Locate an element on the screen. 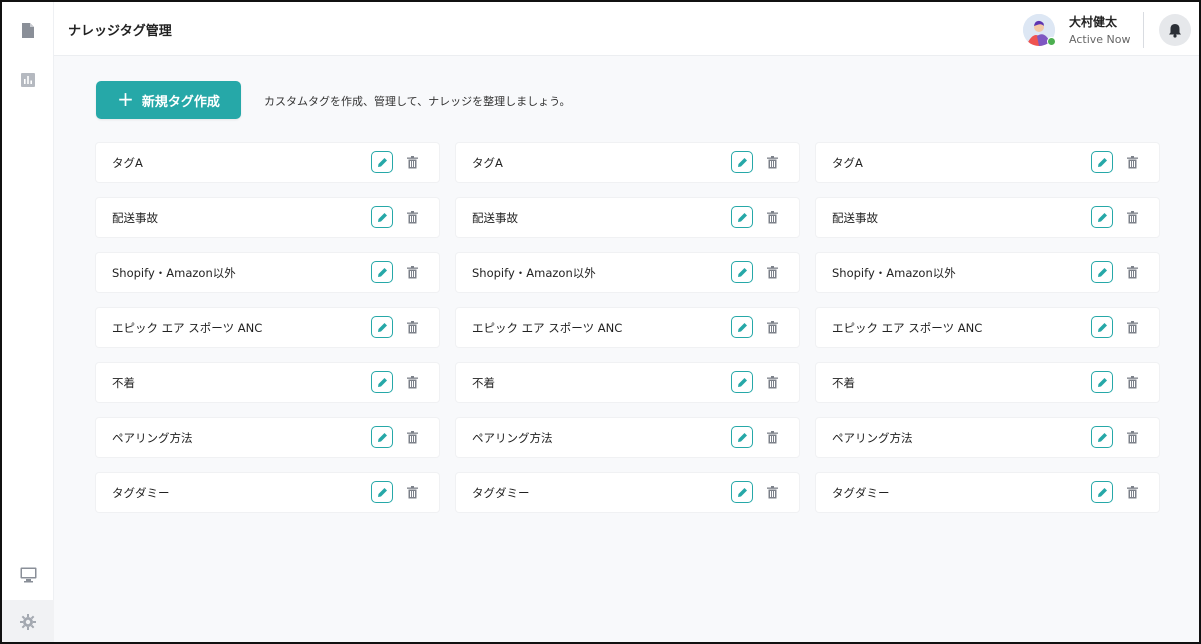 The image size is (1201, 644). user-menu: 大村健太 Active Now is located at coordinates (1104, 29).